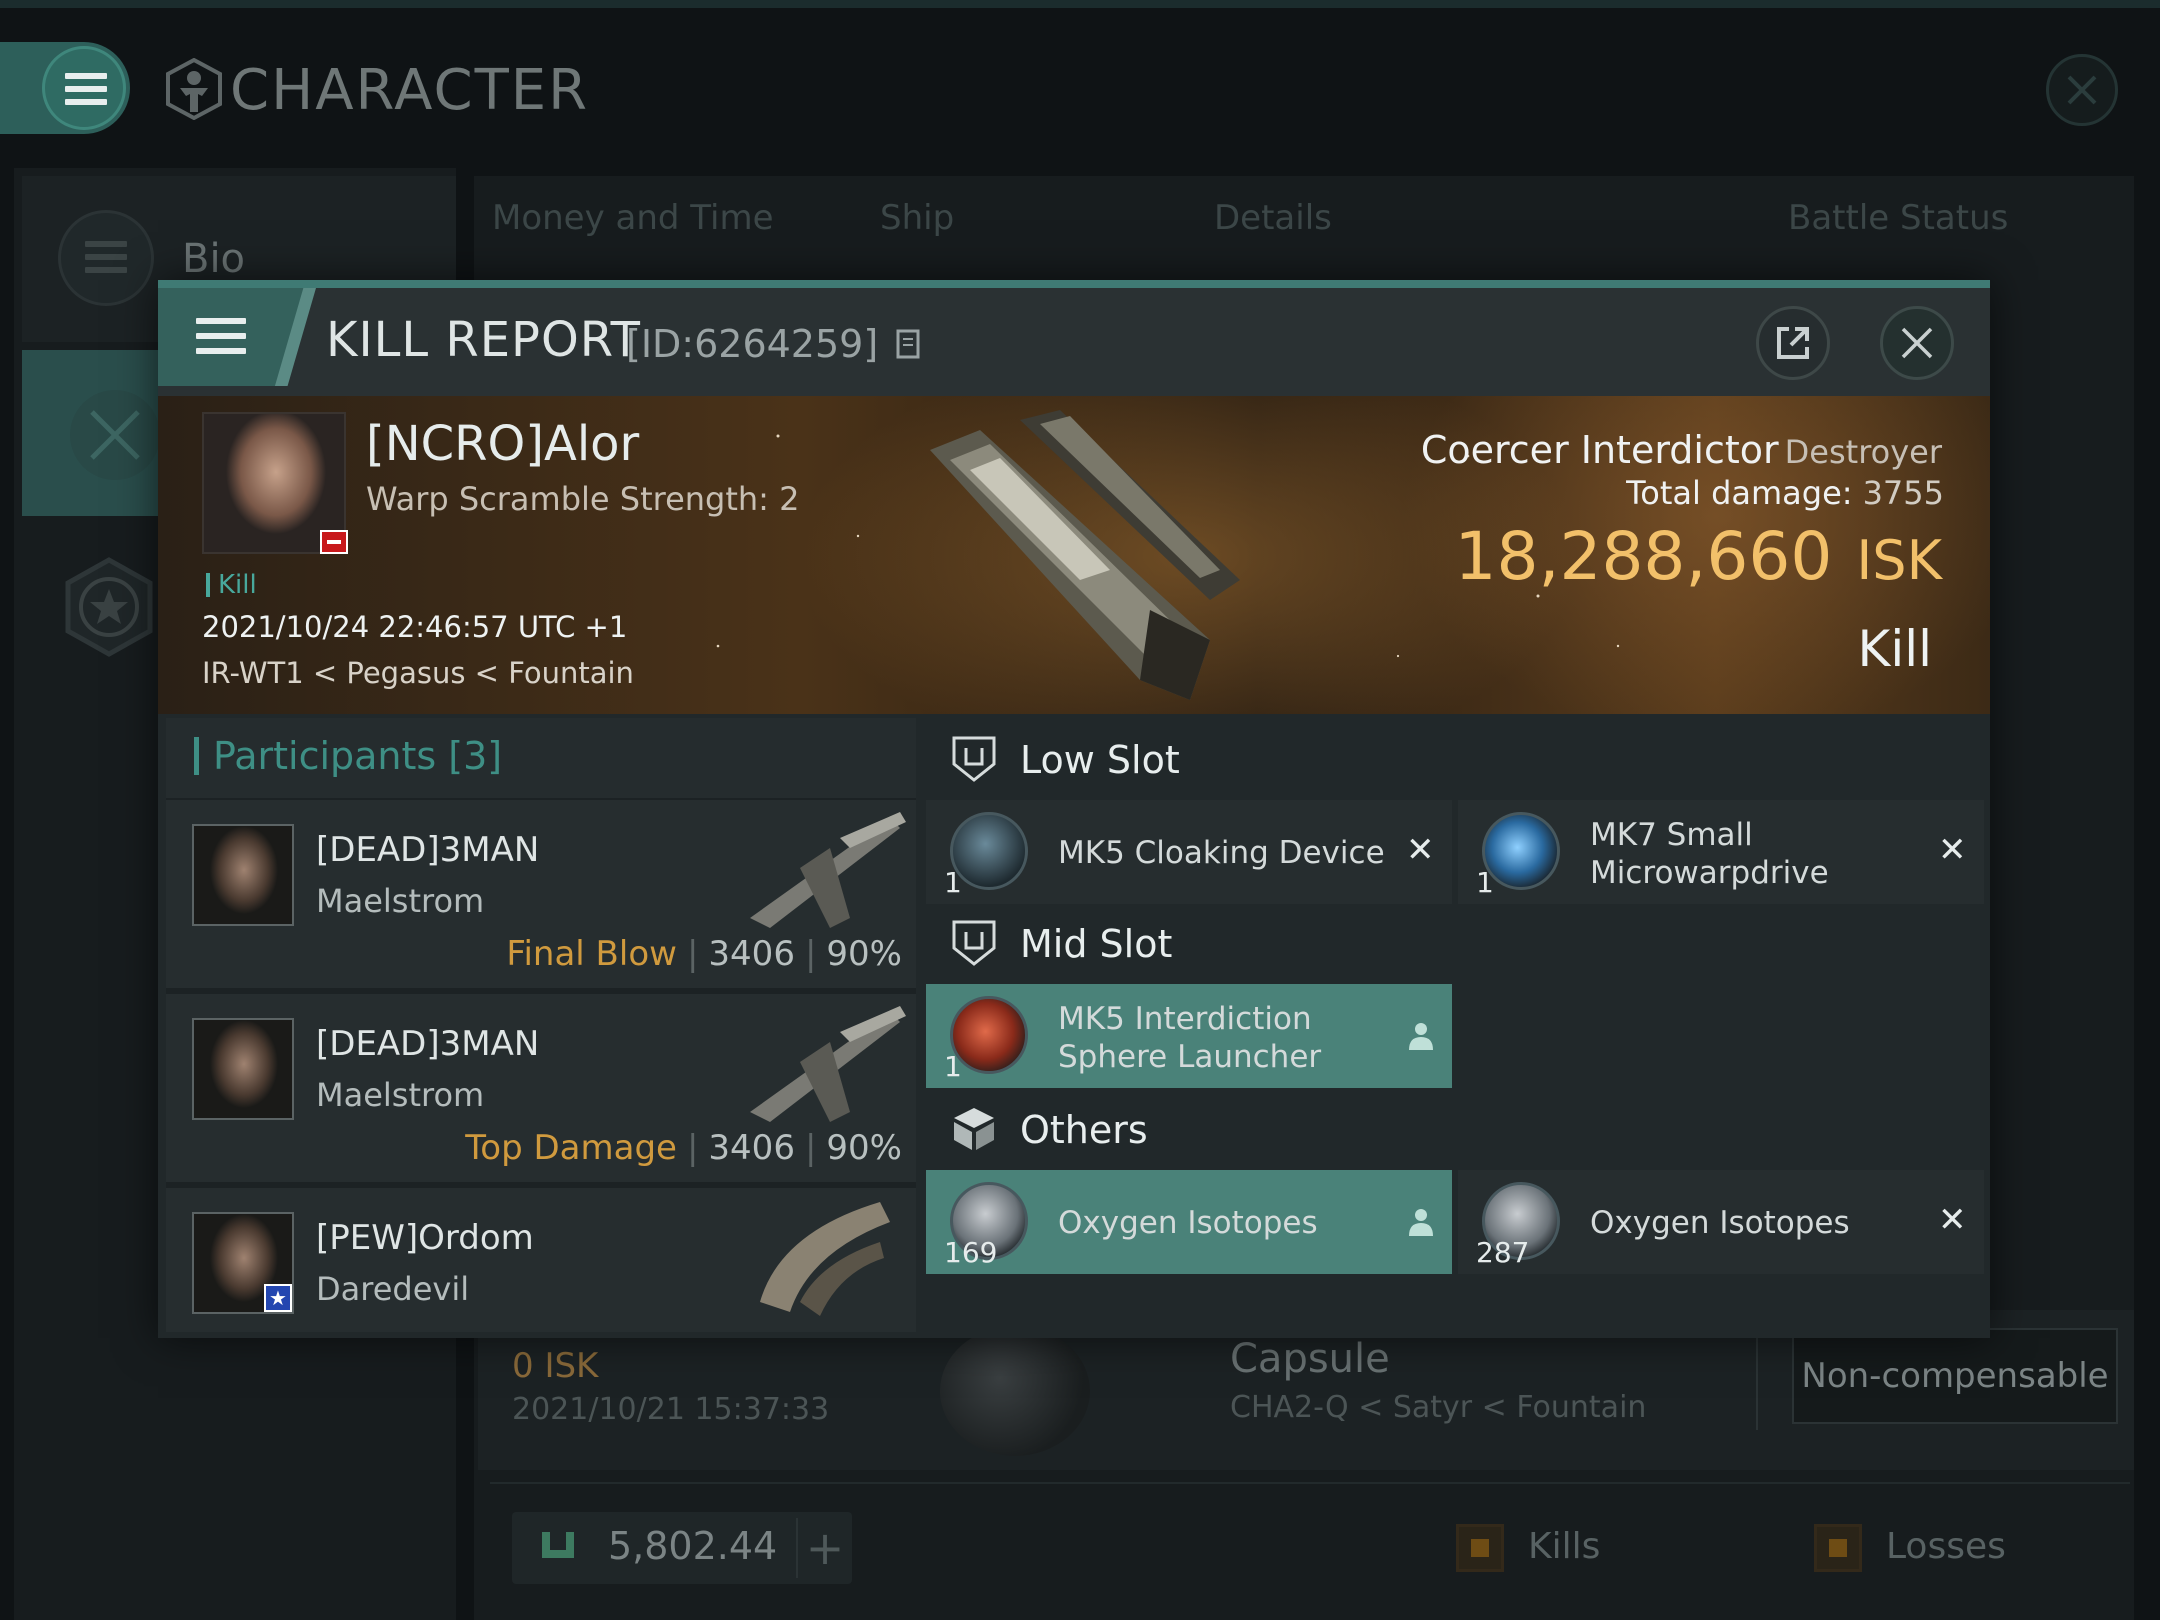 The image size is (2160, 1620). What do you see at coordinates (1273, 218) in the screenshot?
I see `column-header-details: Details` at bounding box center [1273, 218].